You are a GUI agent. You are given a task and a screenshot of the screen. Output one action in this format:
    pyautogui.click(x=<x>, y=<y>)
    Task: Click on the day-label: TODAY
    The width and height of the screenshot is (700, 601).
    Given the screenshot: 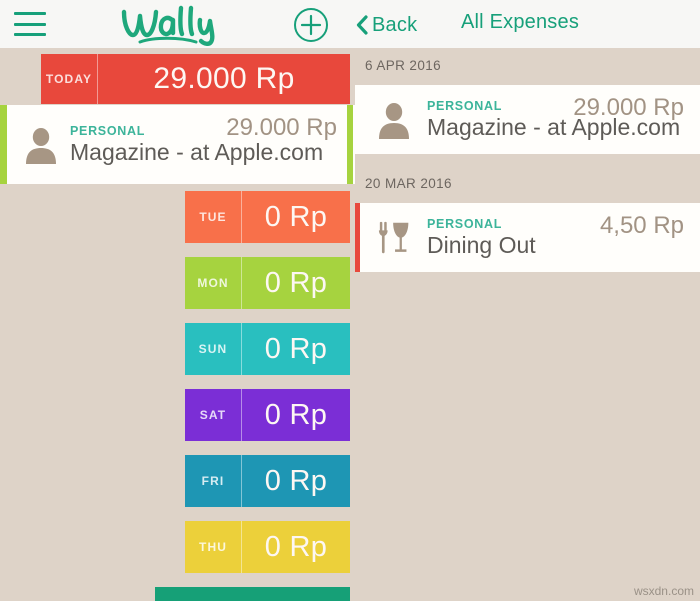 What is the action you would take?
    pyautogui.click(x=69, y=79)
    